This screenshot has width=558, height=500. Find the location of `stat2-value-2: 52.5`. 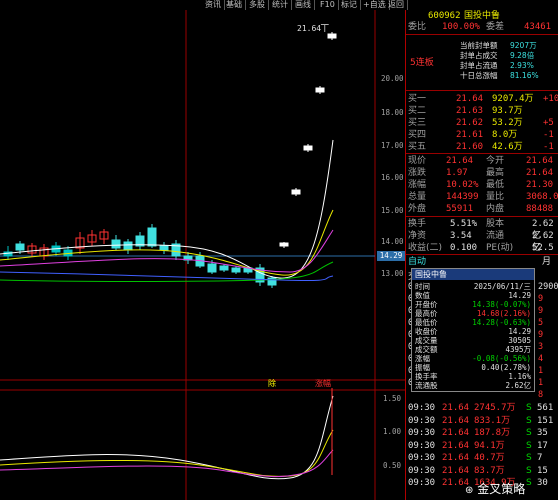

stat2-value-2: 52.5 is located at coordinates (543, 248).